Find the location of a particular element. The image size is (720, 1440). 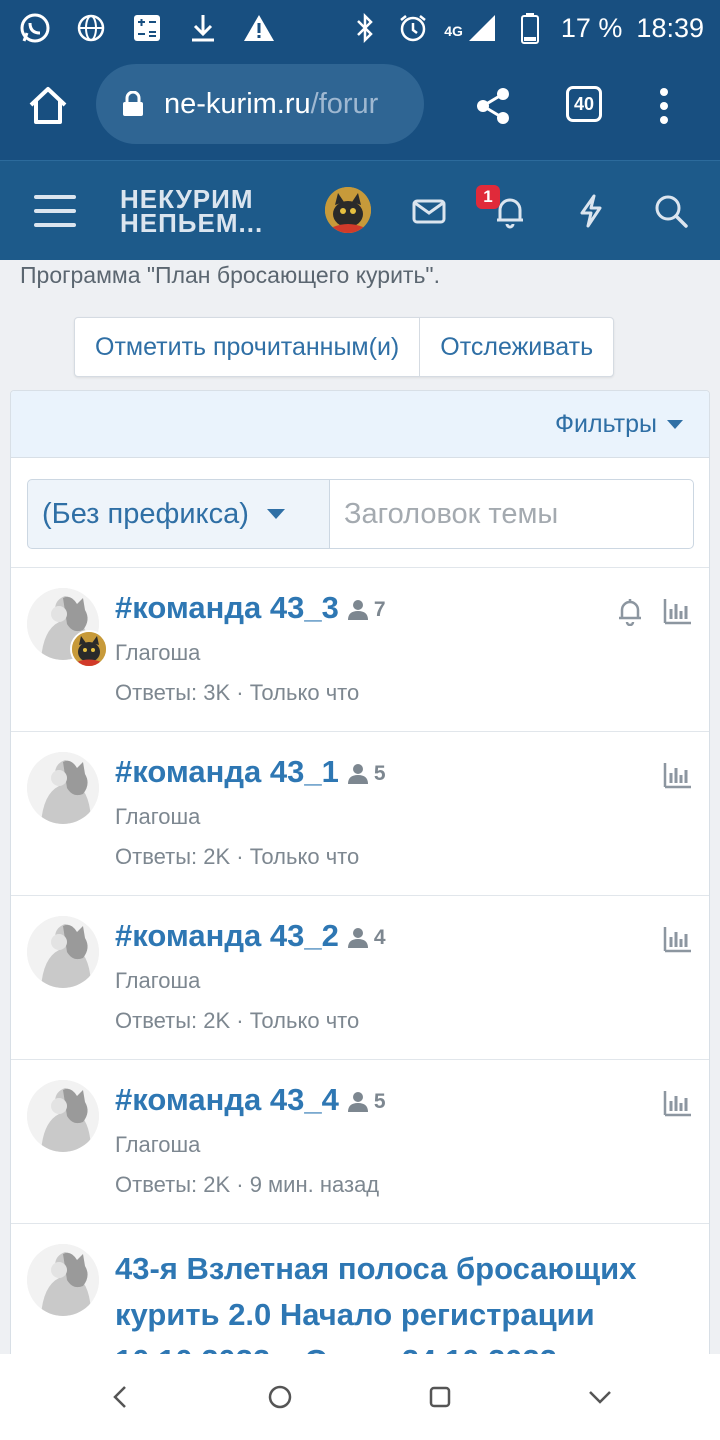

alerts-badge: 1 is located at coordinates (488, 197).